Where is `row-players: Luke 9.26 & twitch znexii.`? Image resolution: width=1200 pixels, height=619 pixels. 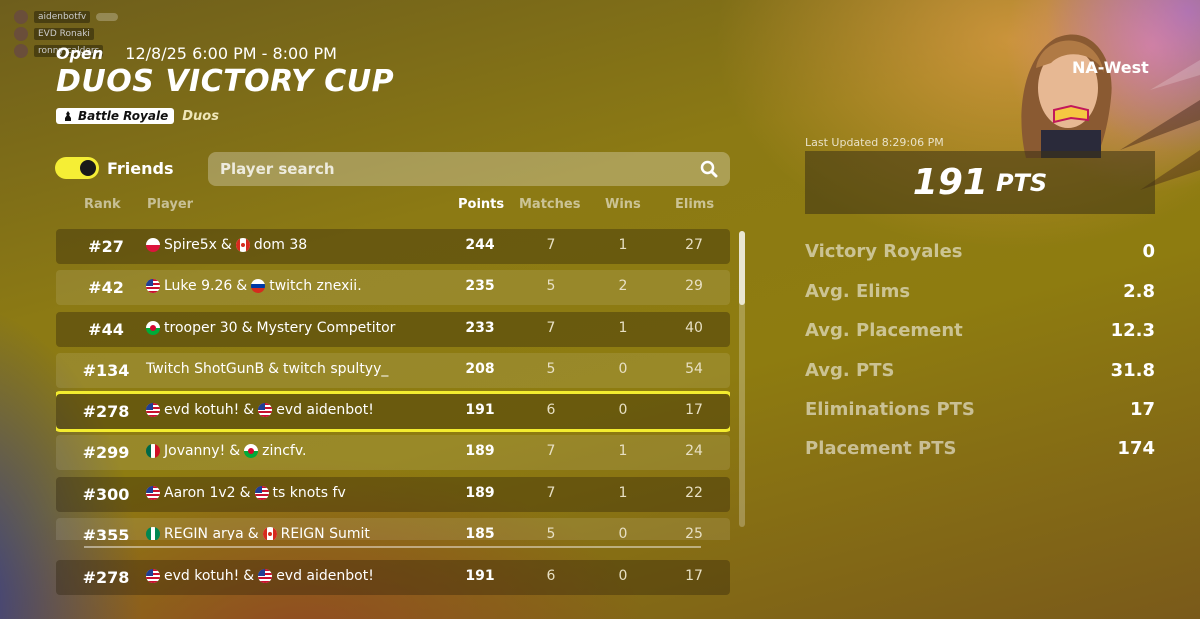
row-players: Luke 9.26 & twitch znexii. is located at coordinates (254, 286).